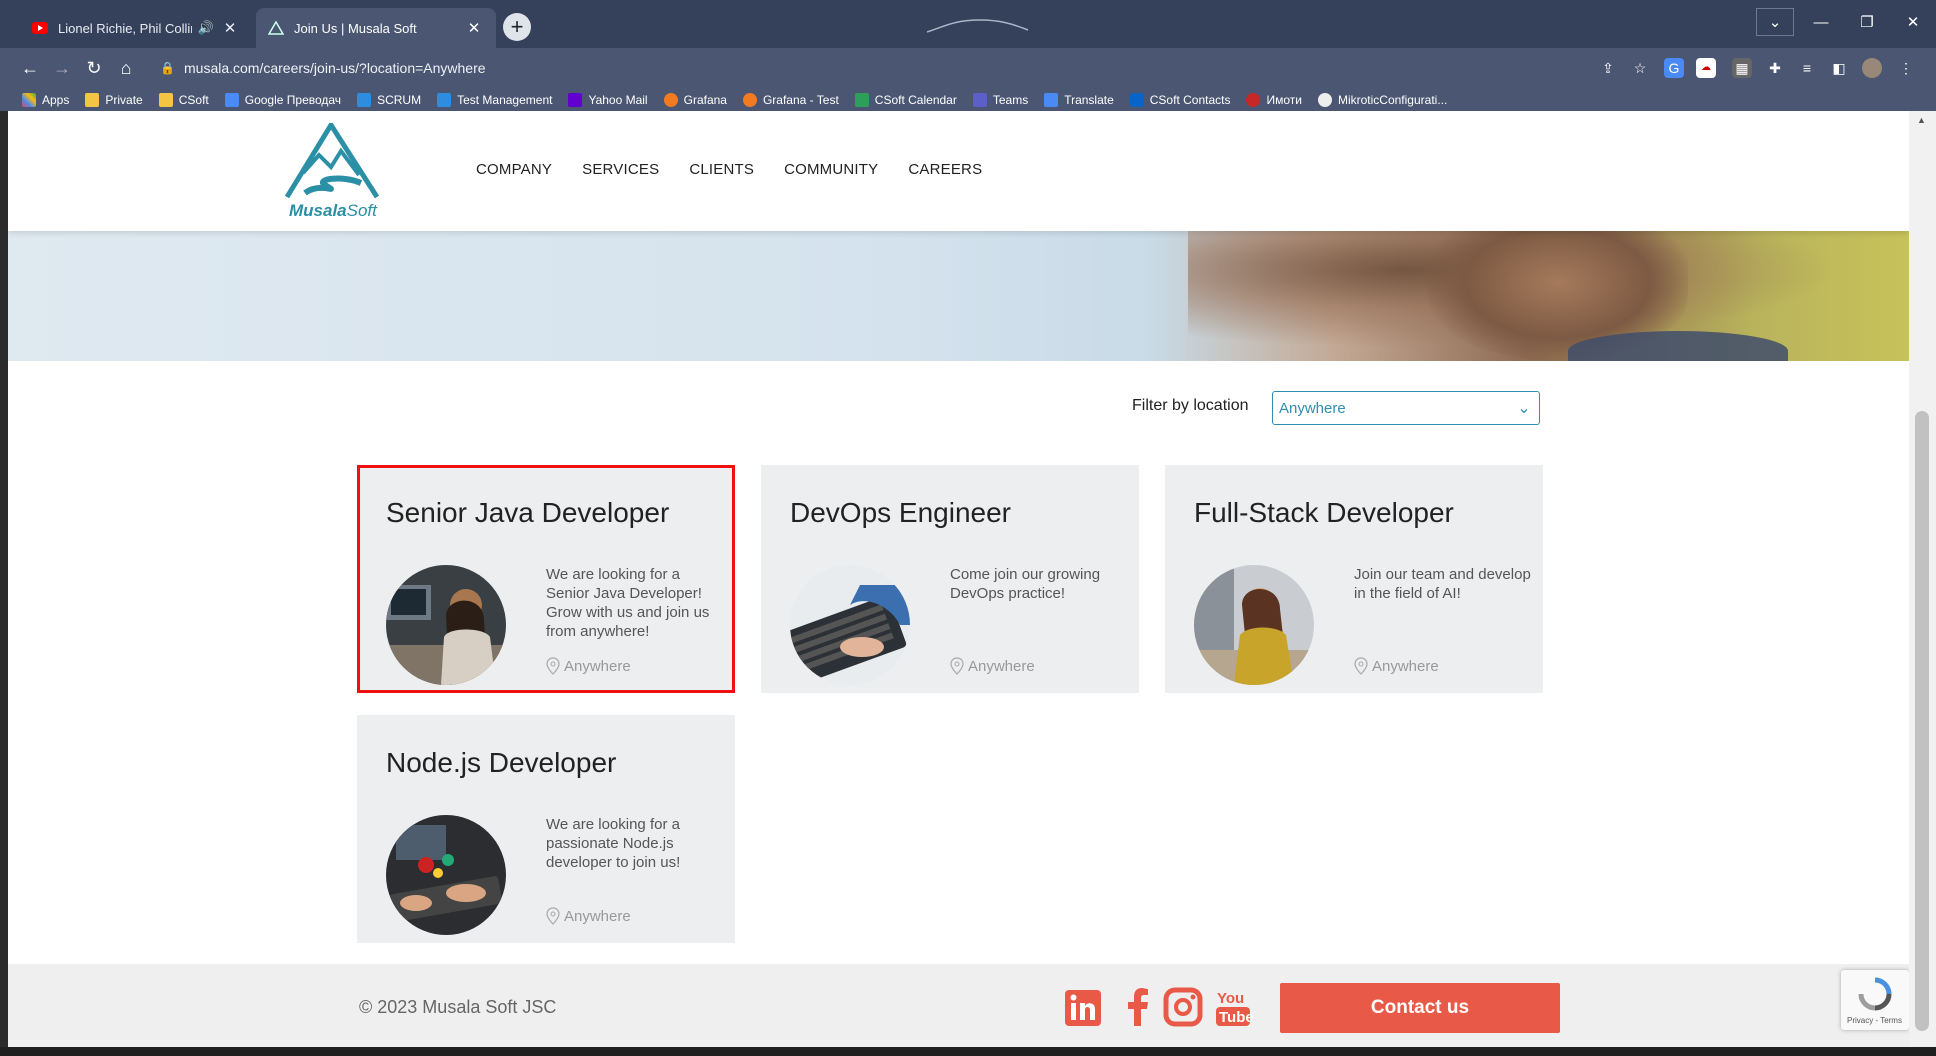 Image resolution: width=1936 pixels, height=1056 pixels. What do you see at coordinates (1775, 68) in the screenshot?
I see `puzzle-extensions-icon: ✚` at bounding box center [1775, 68].